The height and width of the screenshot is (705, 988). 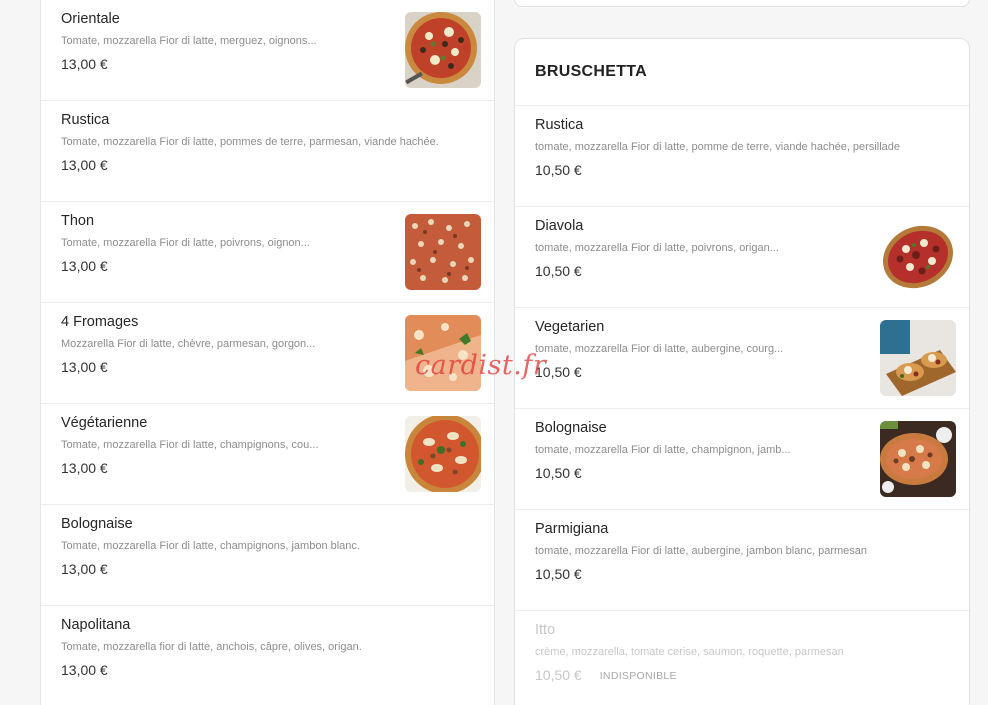 What do you see at coordinates (481, 365) in the screenshot?
I see `watermark-text: cardist.fr` at bounding box center [481, 365].